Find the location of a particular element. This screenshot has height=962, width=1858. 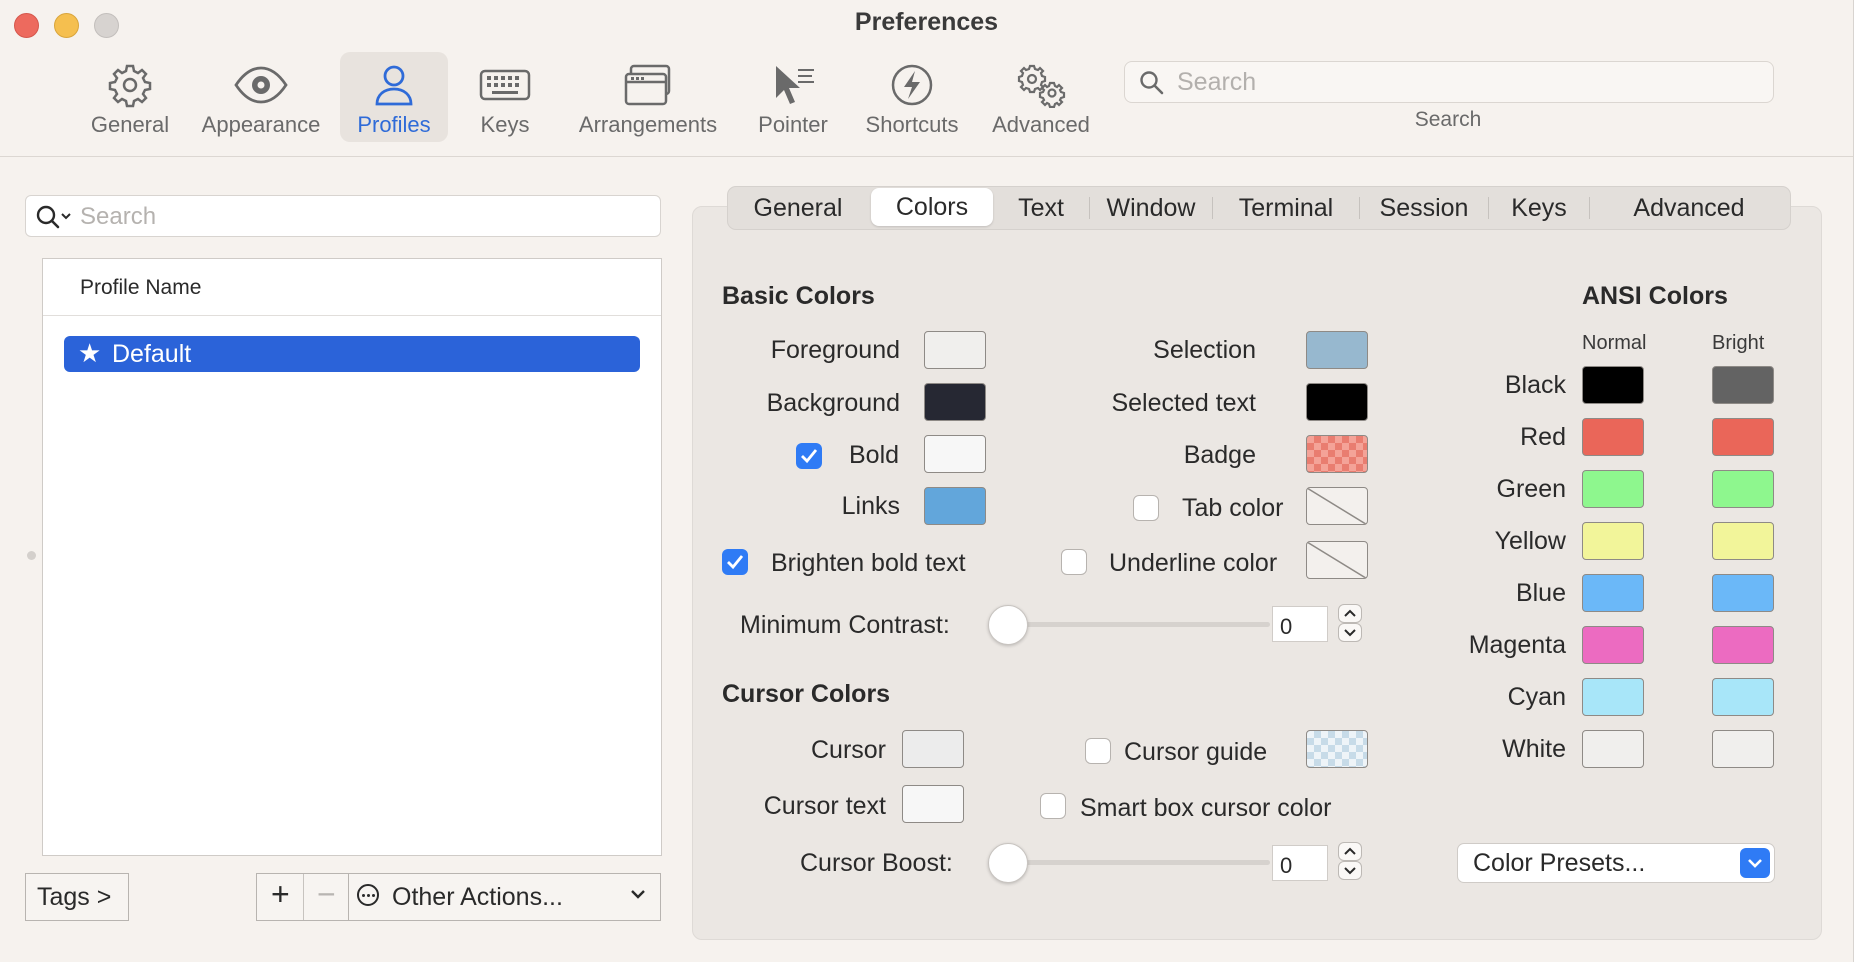

tab-window: Window is located at coordinates (1151, 208).